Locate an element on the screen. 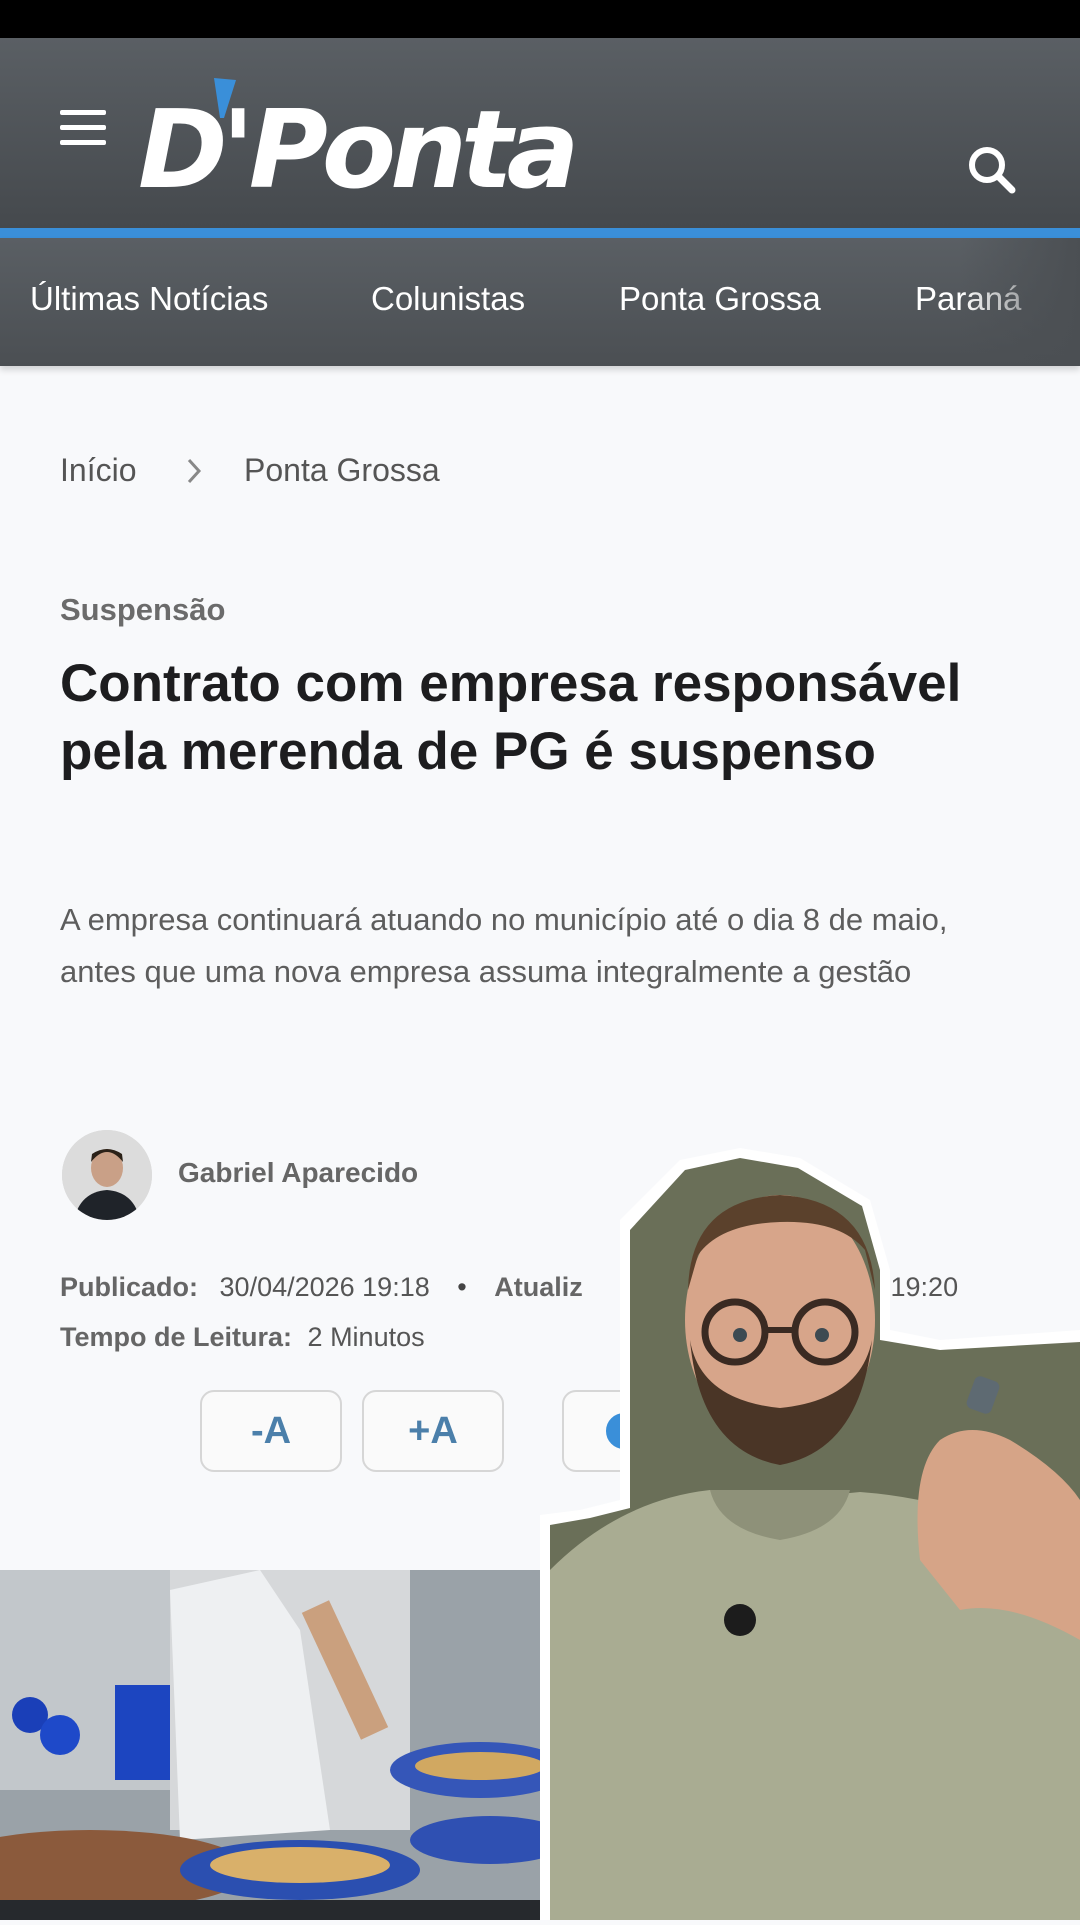  reading-time-label: Tempo de Leitura: is located at coordinates (176, 1337).